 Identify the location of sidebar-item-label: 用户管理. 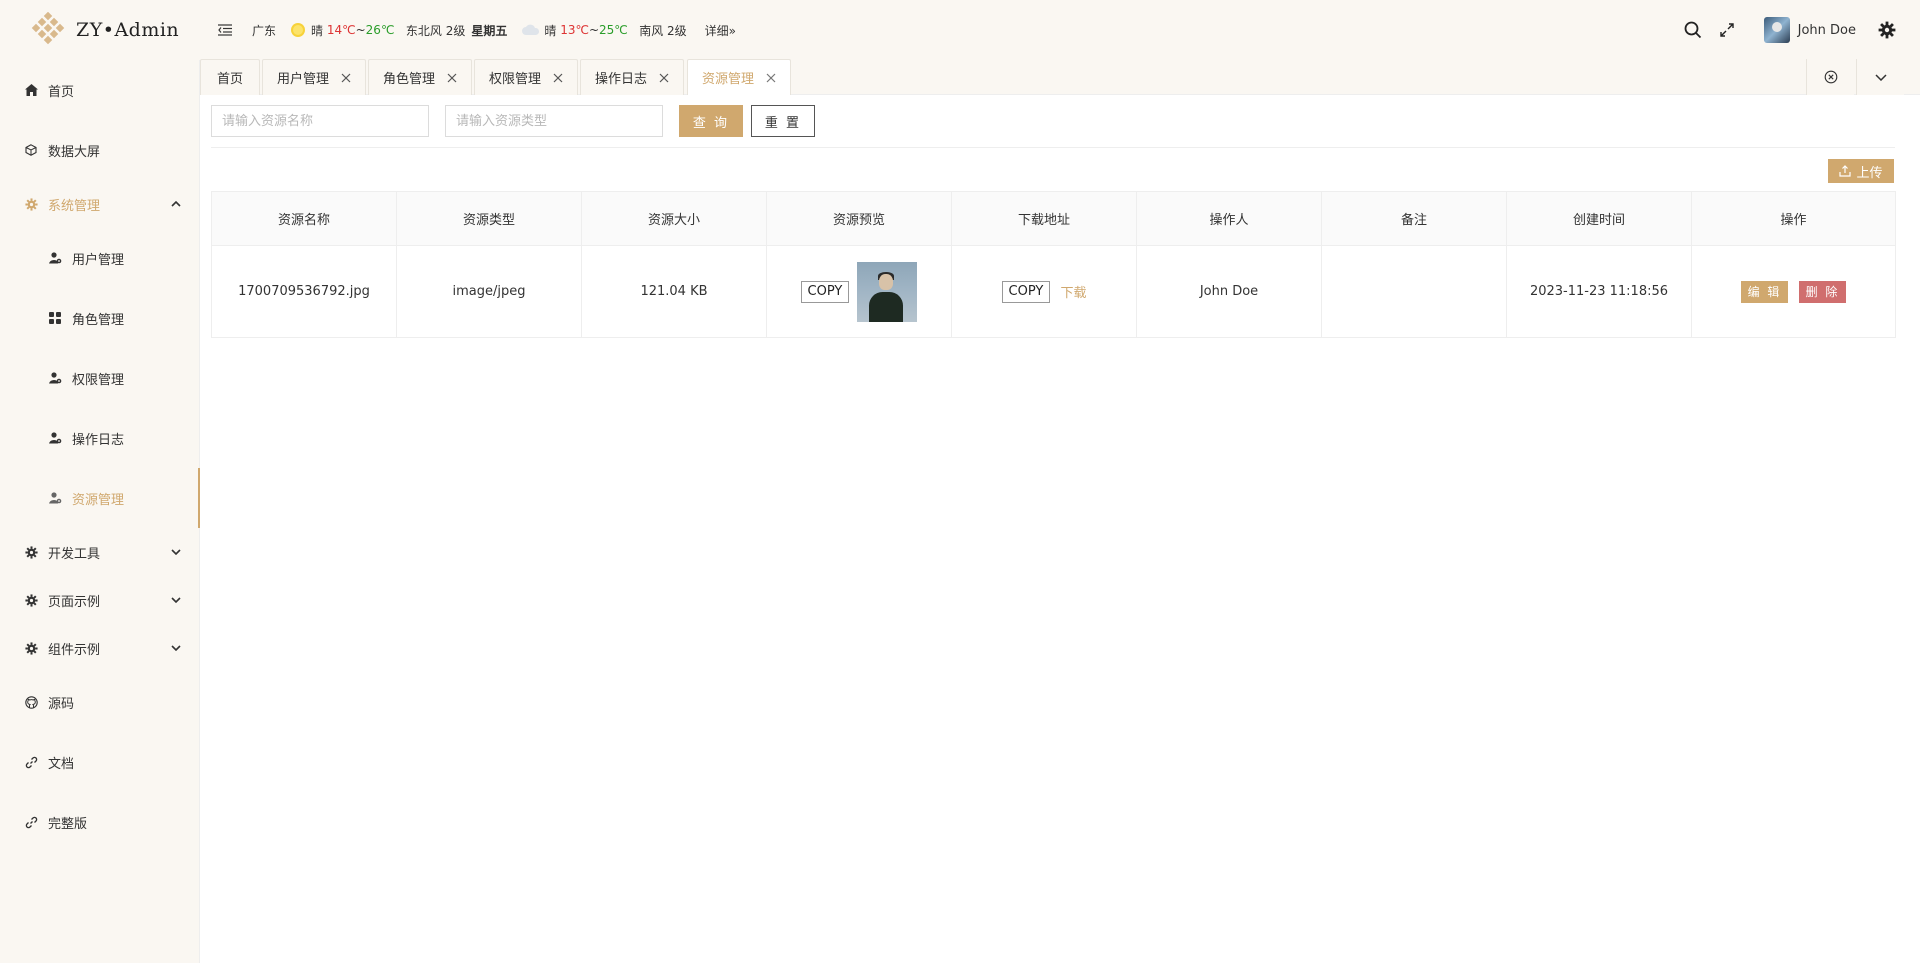
(98, 260).